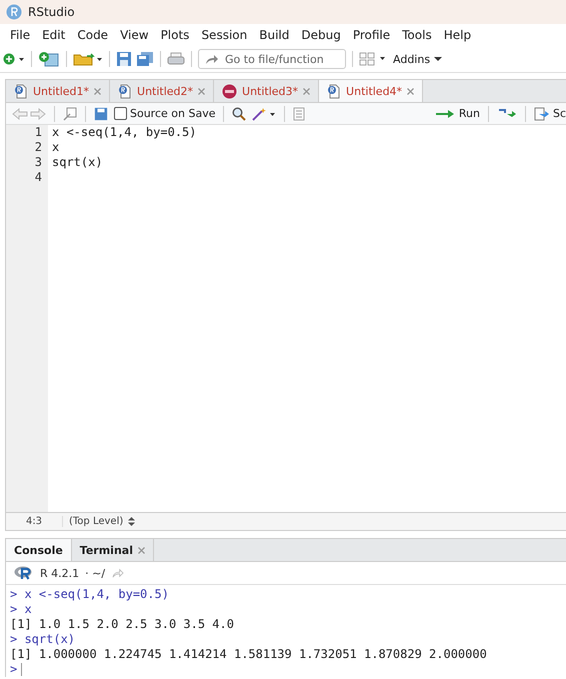 The width and height of the screenshot is (566, 679). Describe the element at coordinates (34, 521) in the screenshot. I see `cursor-position: 4:3` at that location.